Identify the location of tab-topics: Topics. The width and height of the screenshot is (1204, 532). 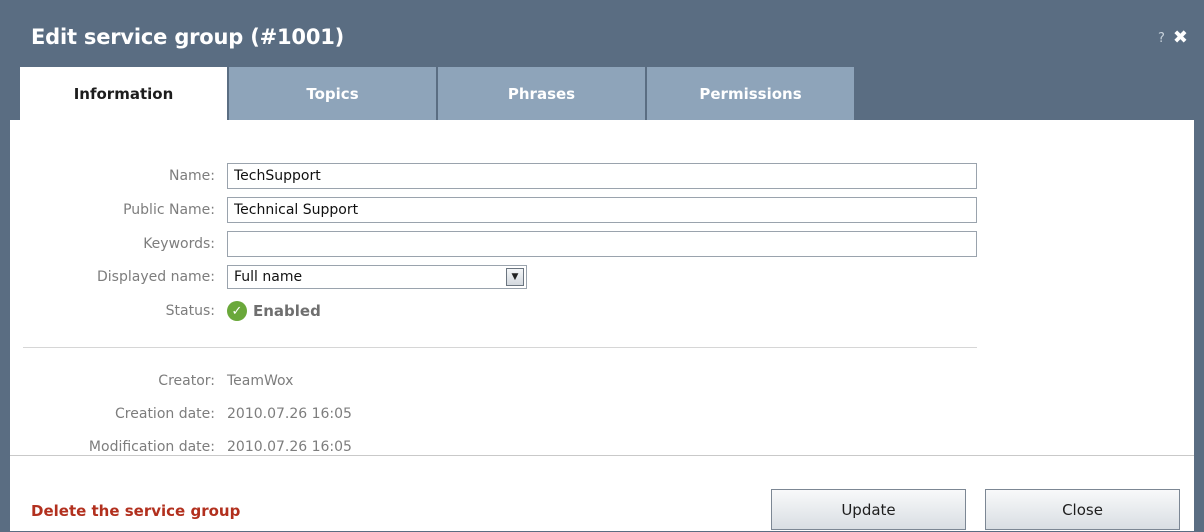
(333, 93).